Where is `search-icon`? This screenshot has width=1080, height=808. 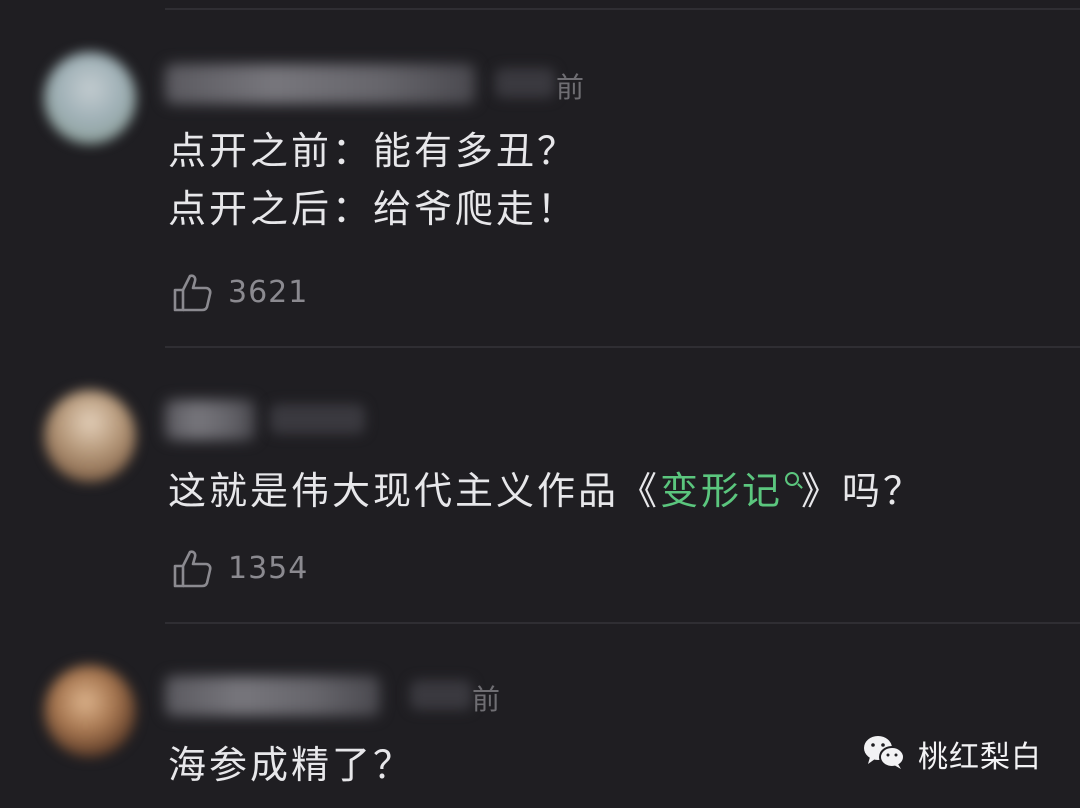
search-icon is located at coordinates (792, 479).